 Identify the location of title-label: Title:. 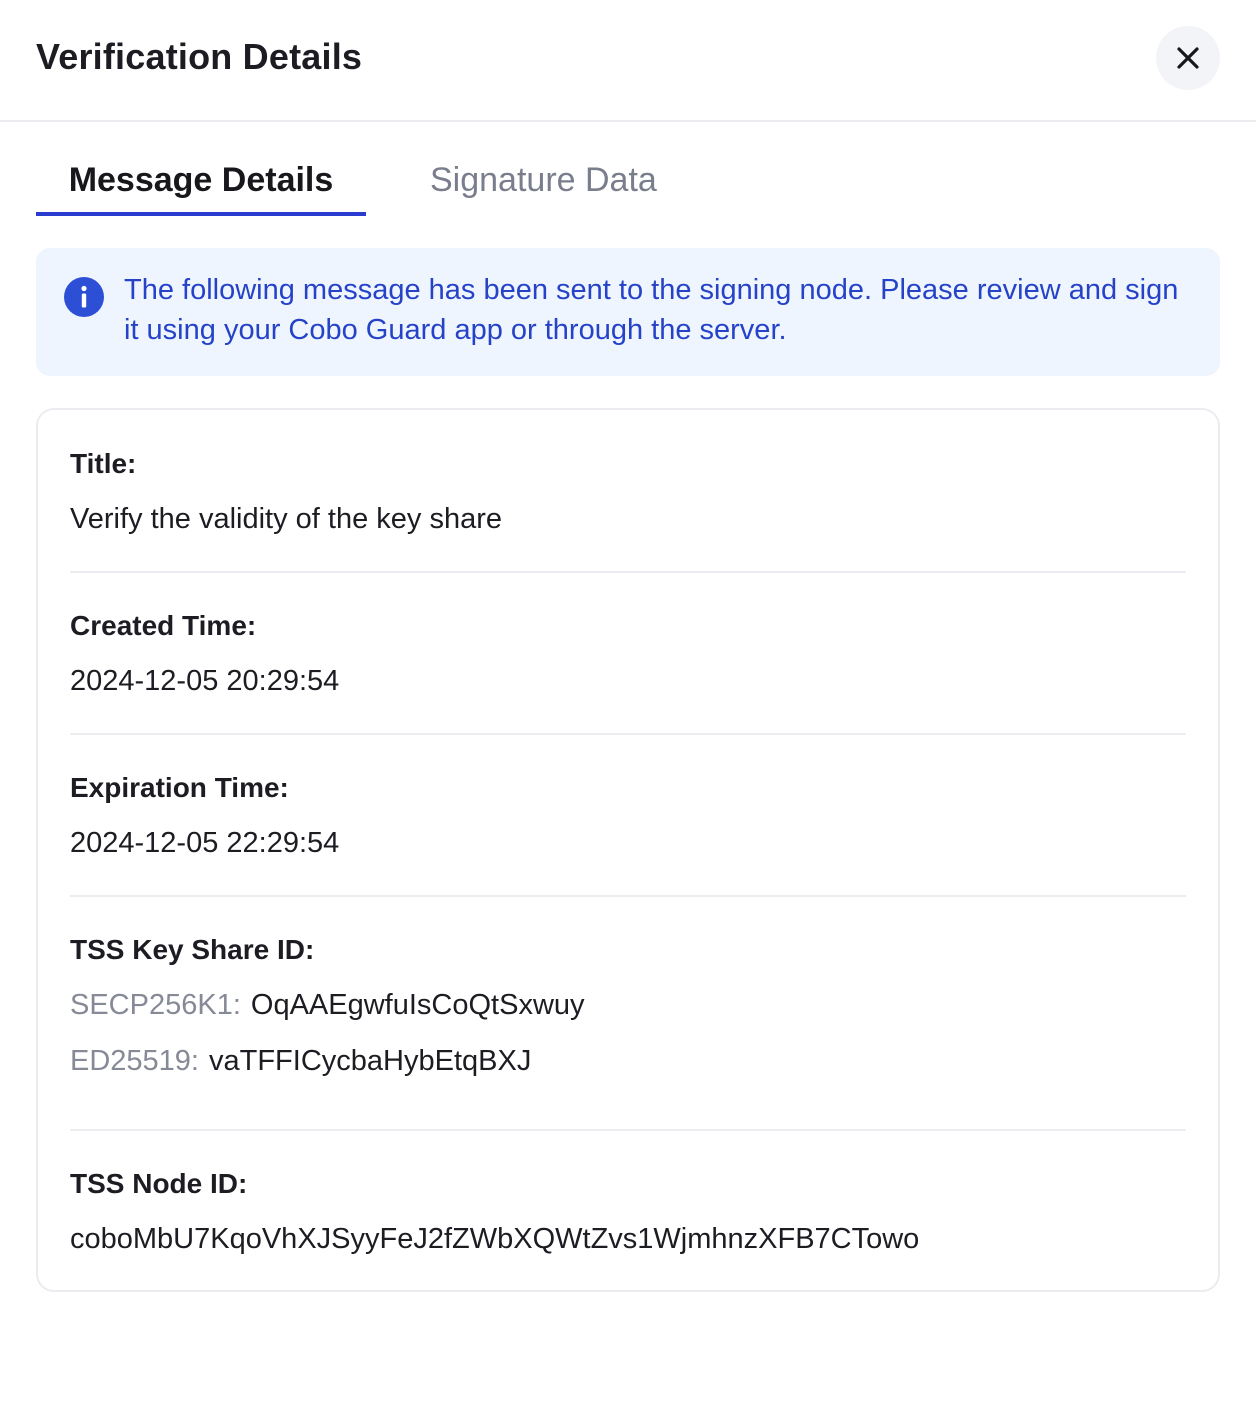
(103, 463).